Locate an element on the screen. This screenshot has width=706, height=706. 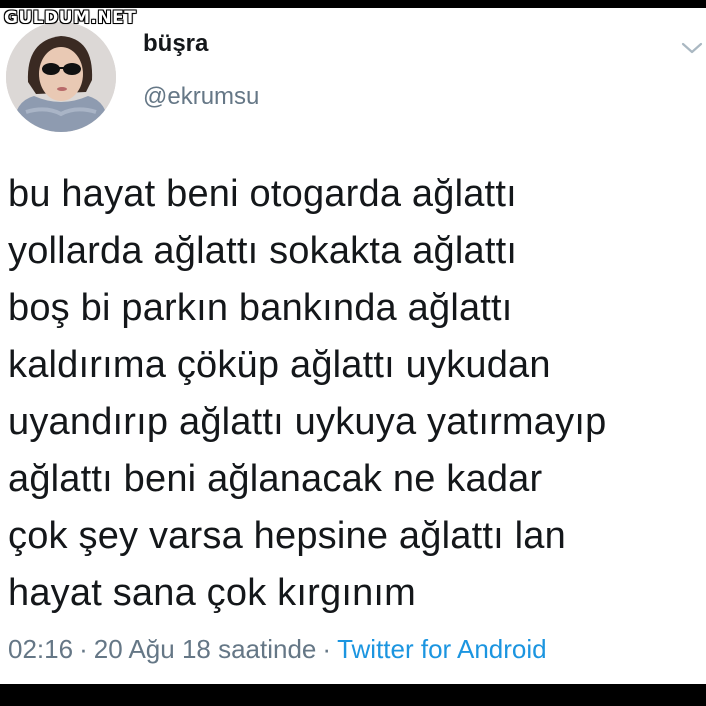
tweet-line: bu hayat beni otogarda ağlattı is located at coordinates (262, 194).